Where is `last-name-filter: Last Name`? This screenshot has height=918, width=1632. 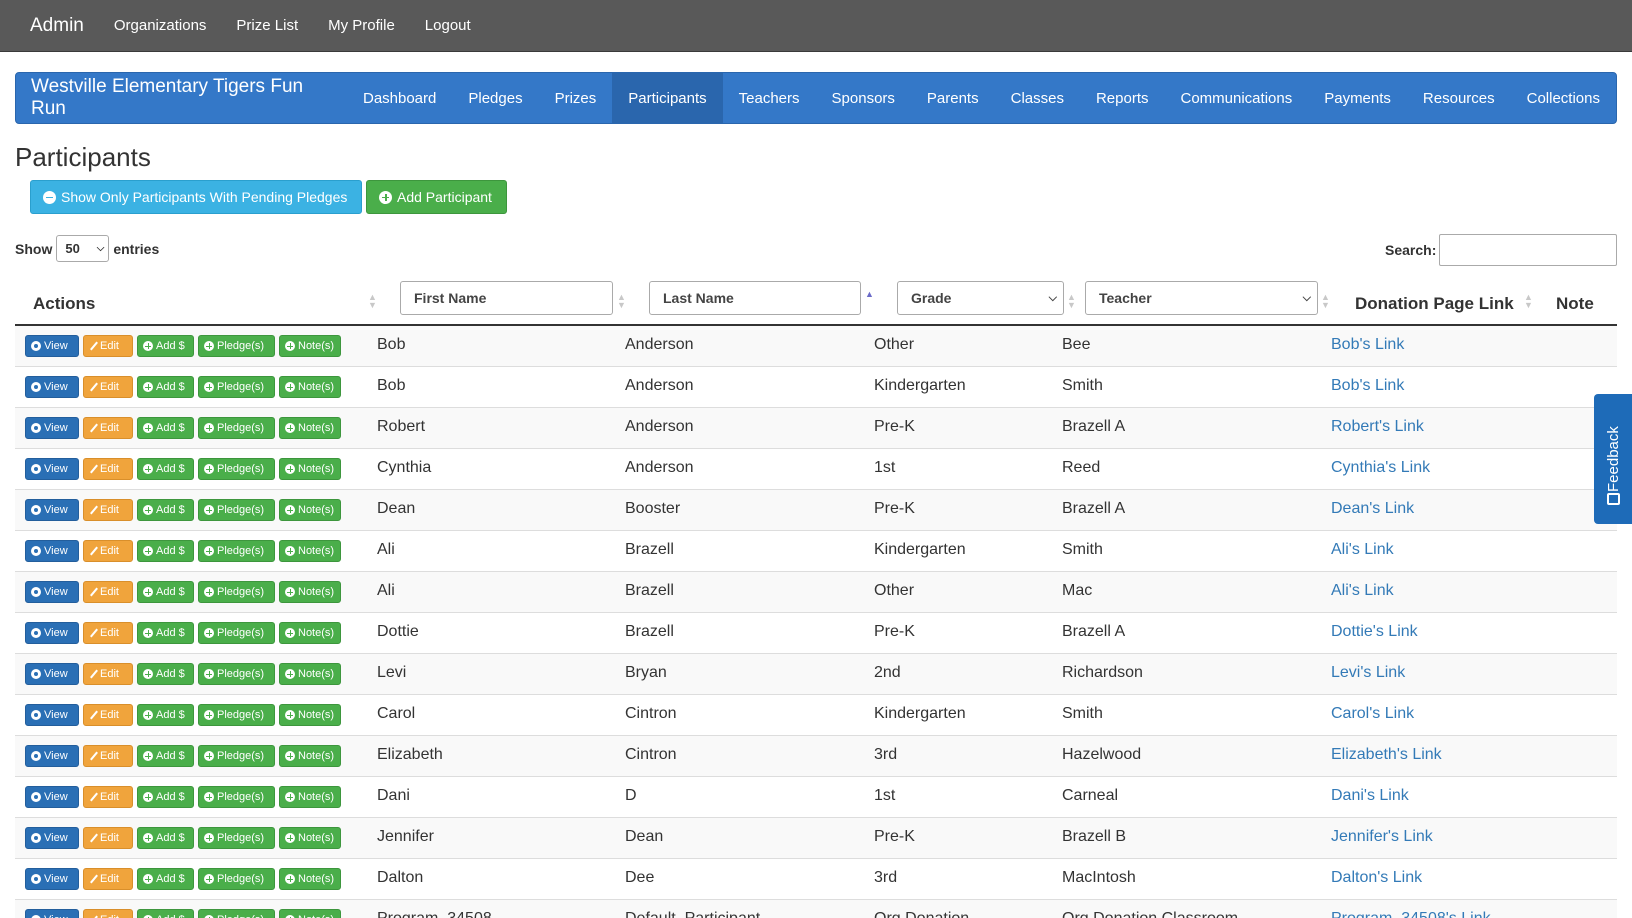 last-name-filter: Last Name is located at coordinates (755, 298).